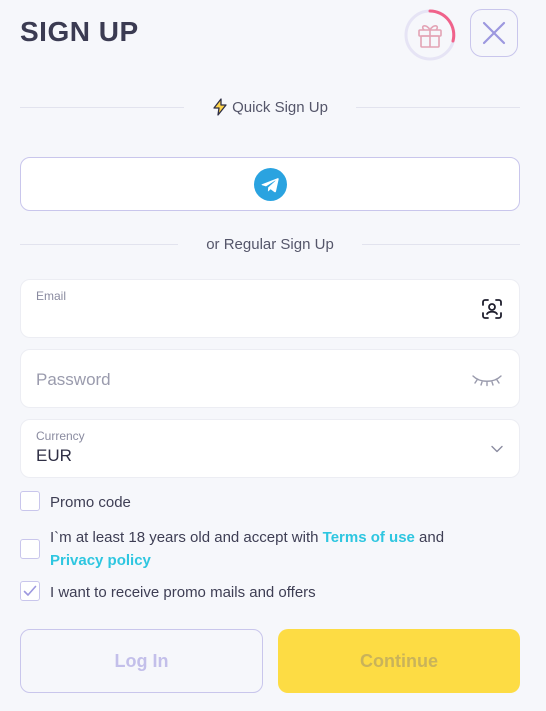 The image size is (546, 711). Describe the element at coordinates (30, 549) in the screenshot. I see `terms-checkbox` at that location.